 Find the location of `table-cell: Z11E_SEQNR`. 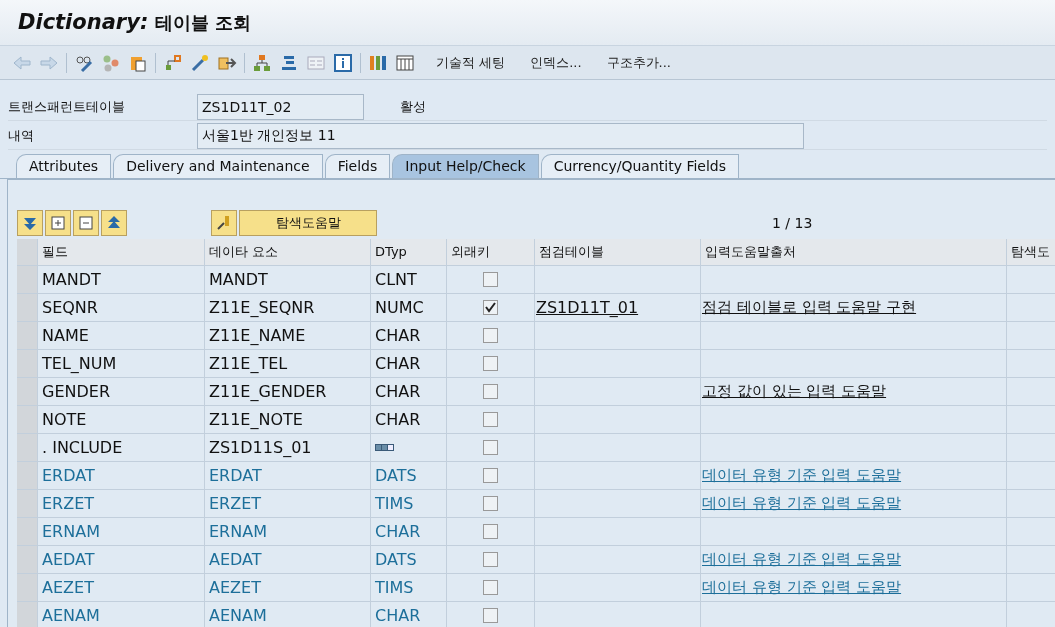

table-cell: Z11E_SEQNR is located at coordinates (288, 307).